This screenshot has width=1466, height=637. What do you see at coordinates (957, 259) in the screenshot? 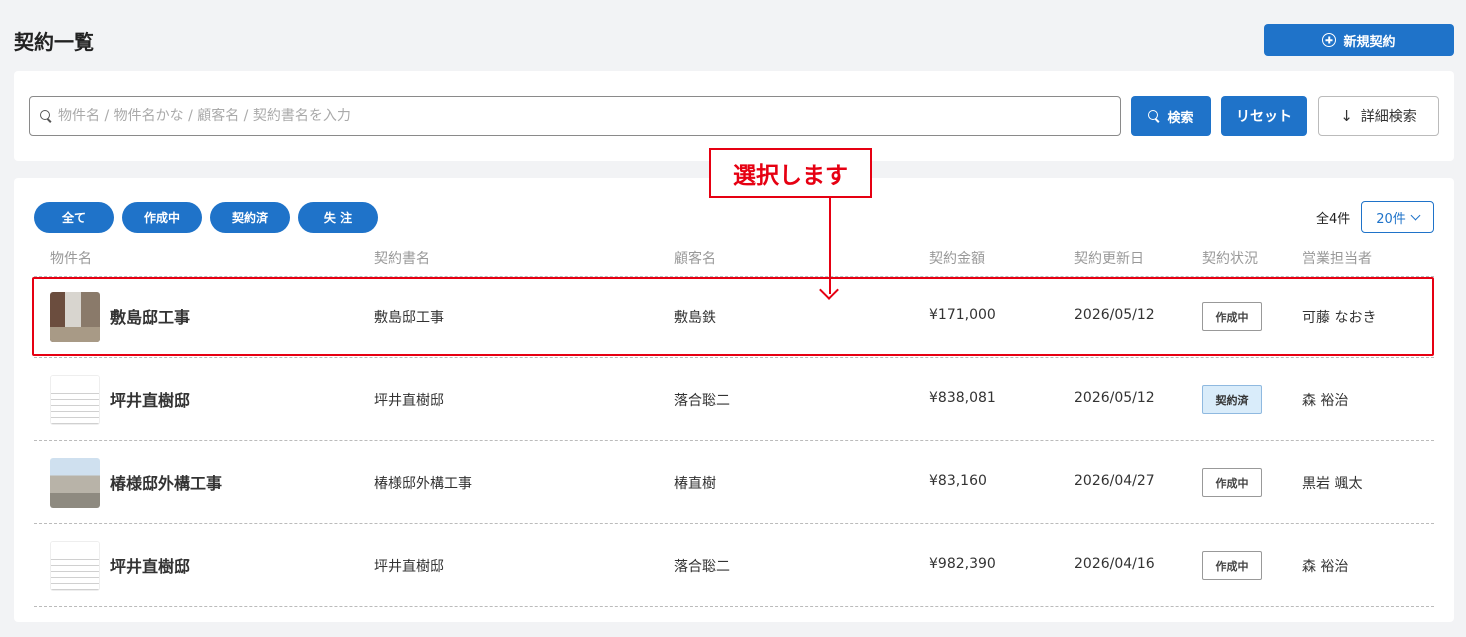
I see `col-header-amount: 契約金額` at bounding box center [957, 259].